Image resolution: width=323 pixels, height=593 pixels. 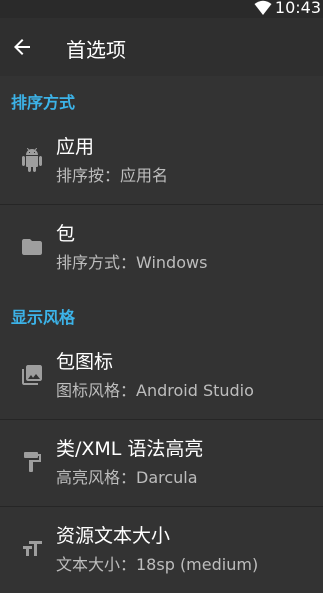 What do you see at coordinates (161, 9) in the screenshot?
I see `status-bar: 10:43` at bounding box center [161, 9].